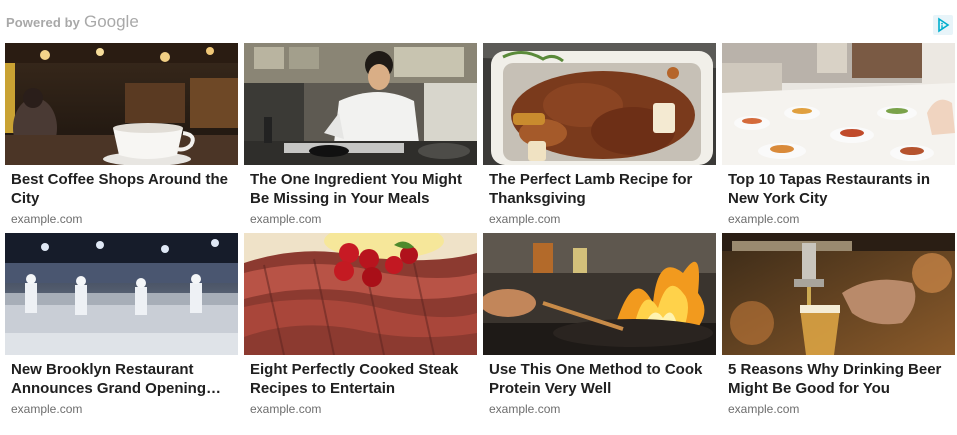 The image size is (957, 435). What do you see at coordinates (360, 294) in the screenshot?
I see `steak-photo` at bounding box center [360, 294].